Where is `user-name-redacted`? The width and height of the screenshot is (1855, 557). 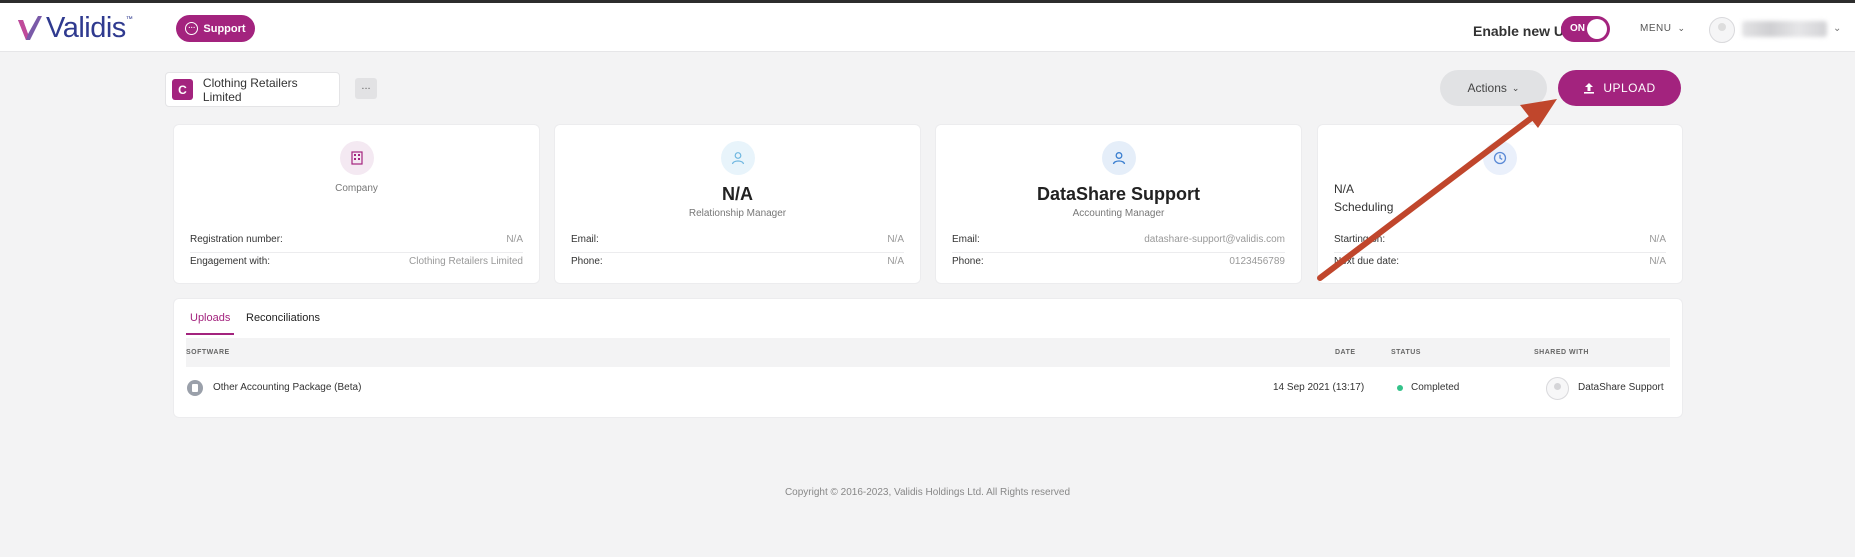
user-name-redacted is located at coordinates (1784, 29).